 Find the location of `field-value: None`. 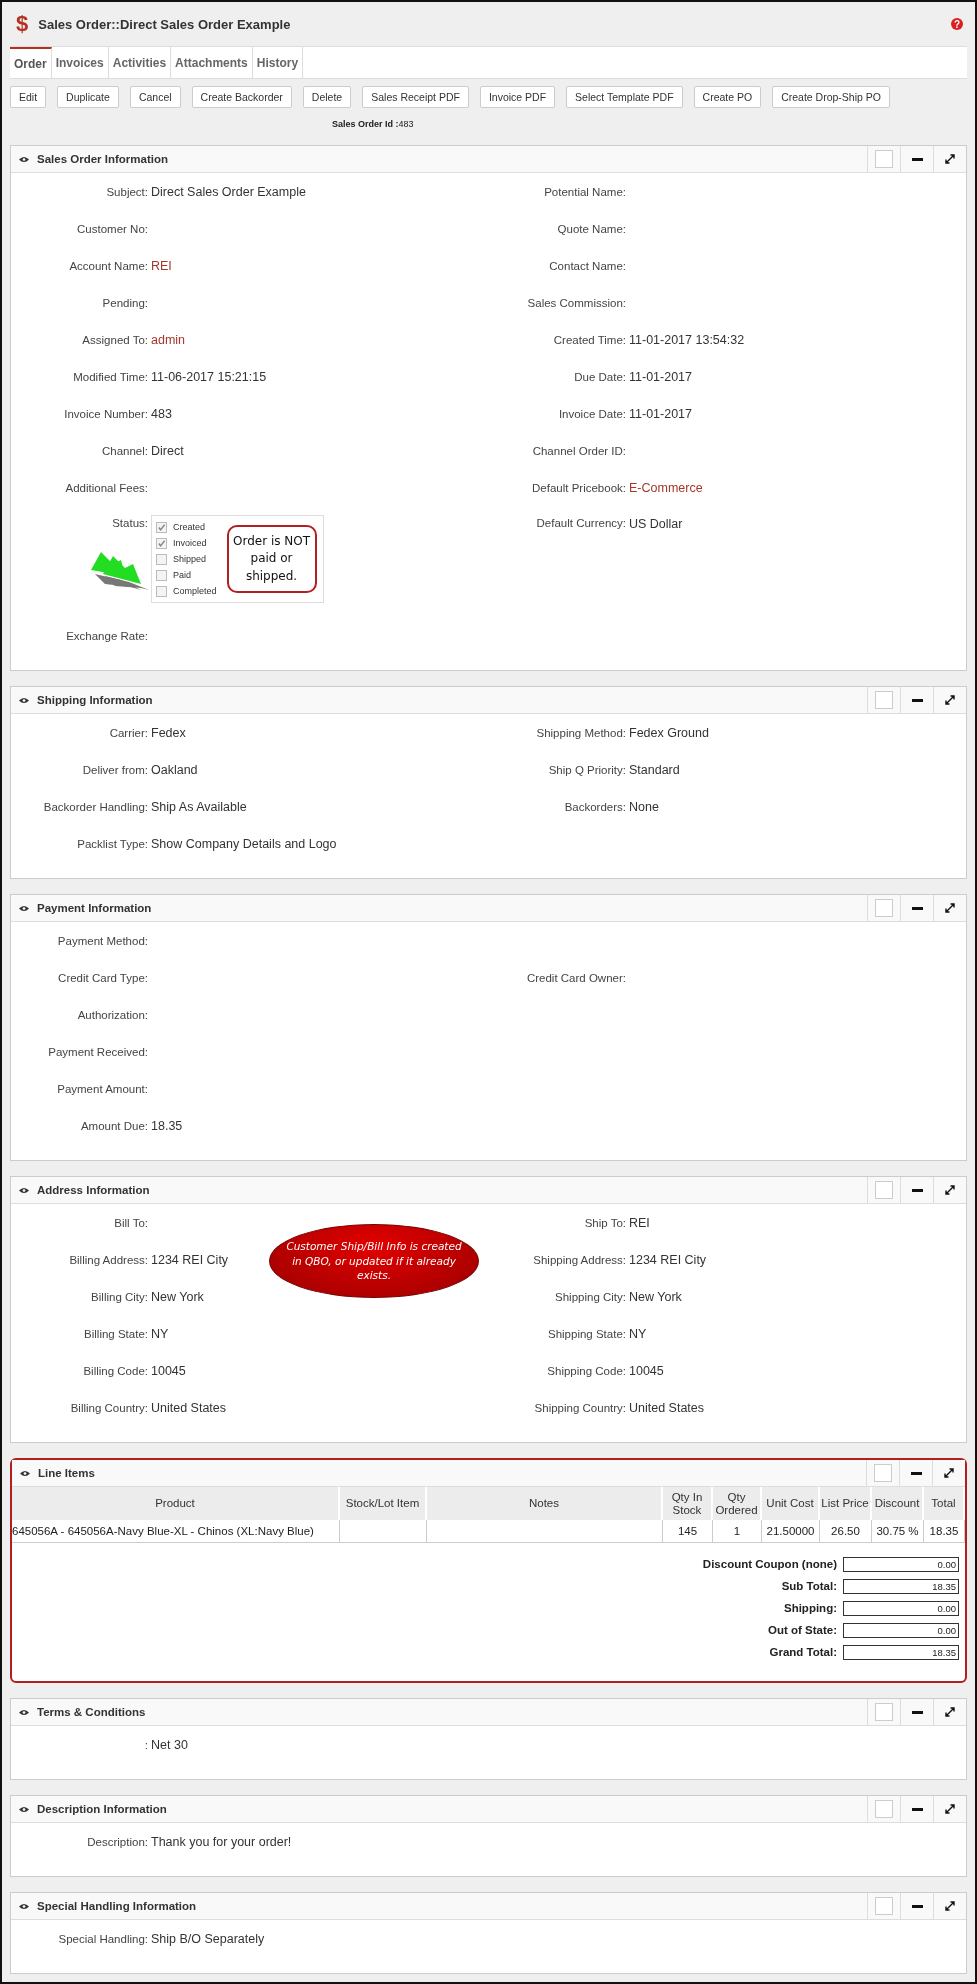

field-value: None is located at coordinates (644, 806).